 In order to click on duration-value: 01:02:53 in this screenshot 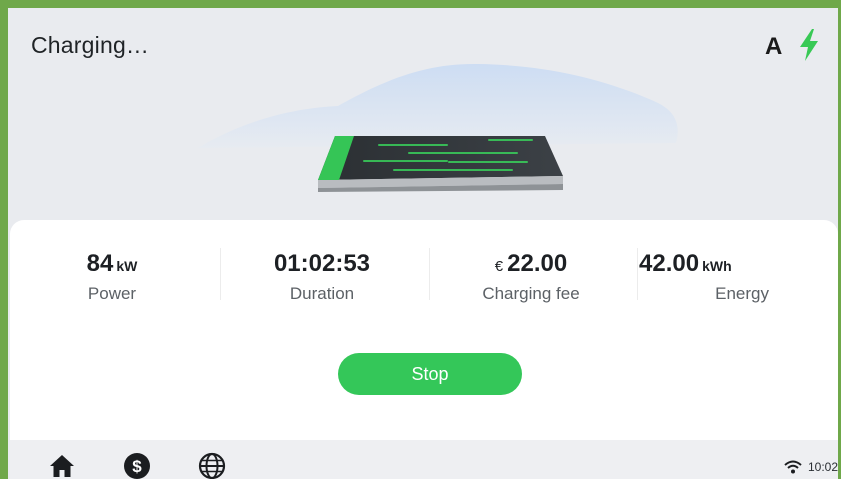, I will do `click(322, 263)`.